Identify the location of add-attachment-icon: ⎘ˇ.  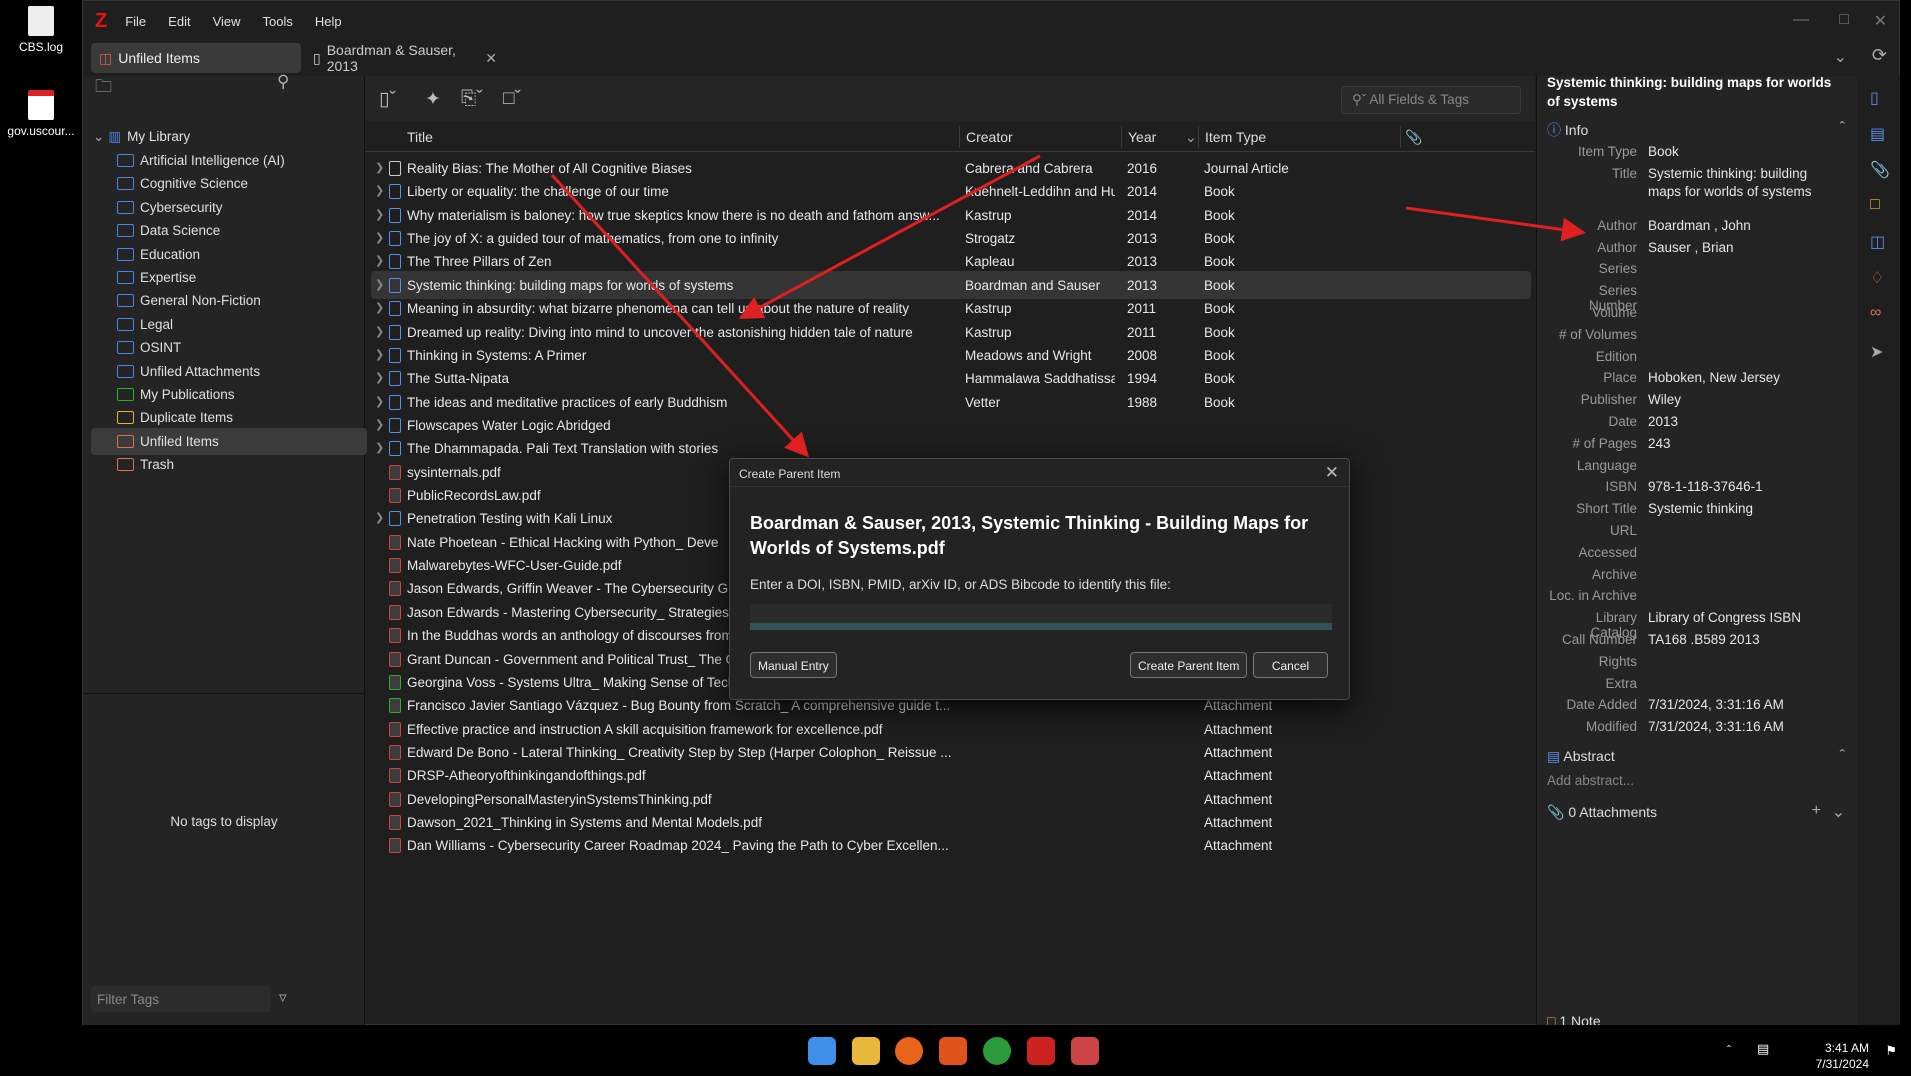
(472, 99).